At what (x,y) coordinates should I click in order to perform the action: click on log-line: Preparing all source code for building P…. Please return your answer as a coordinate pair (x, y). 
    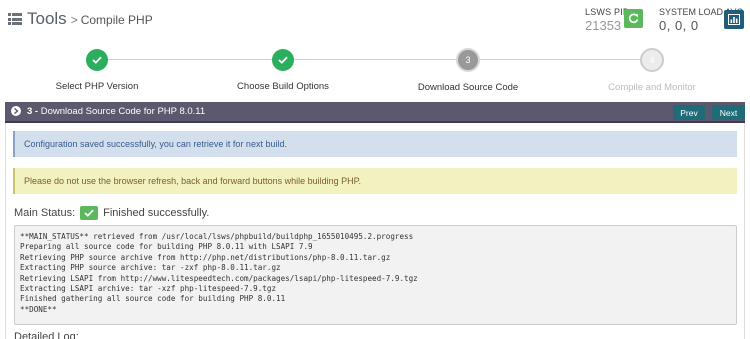
    Looking at the image, I should click on (166, 247).